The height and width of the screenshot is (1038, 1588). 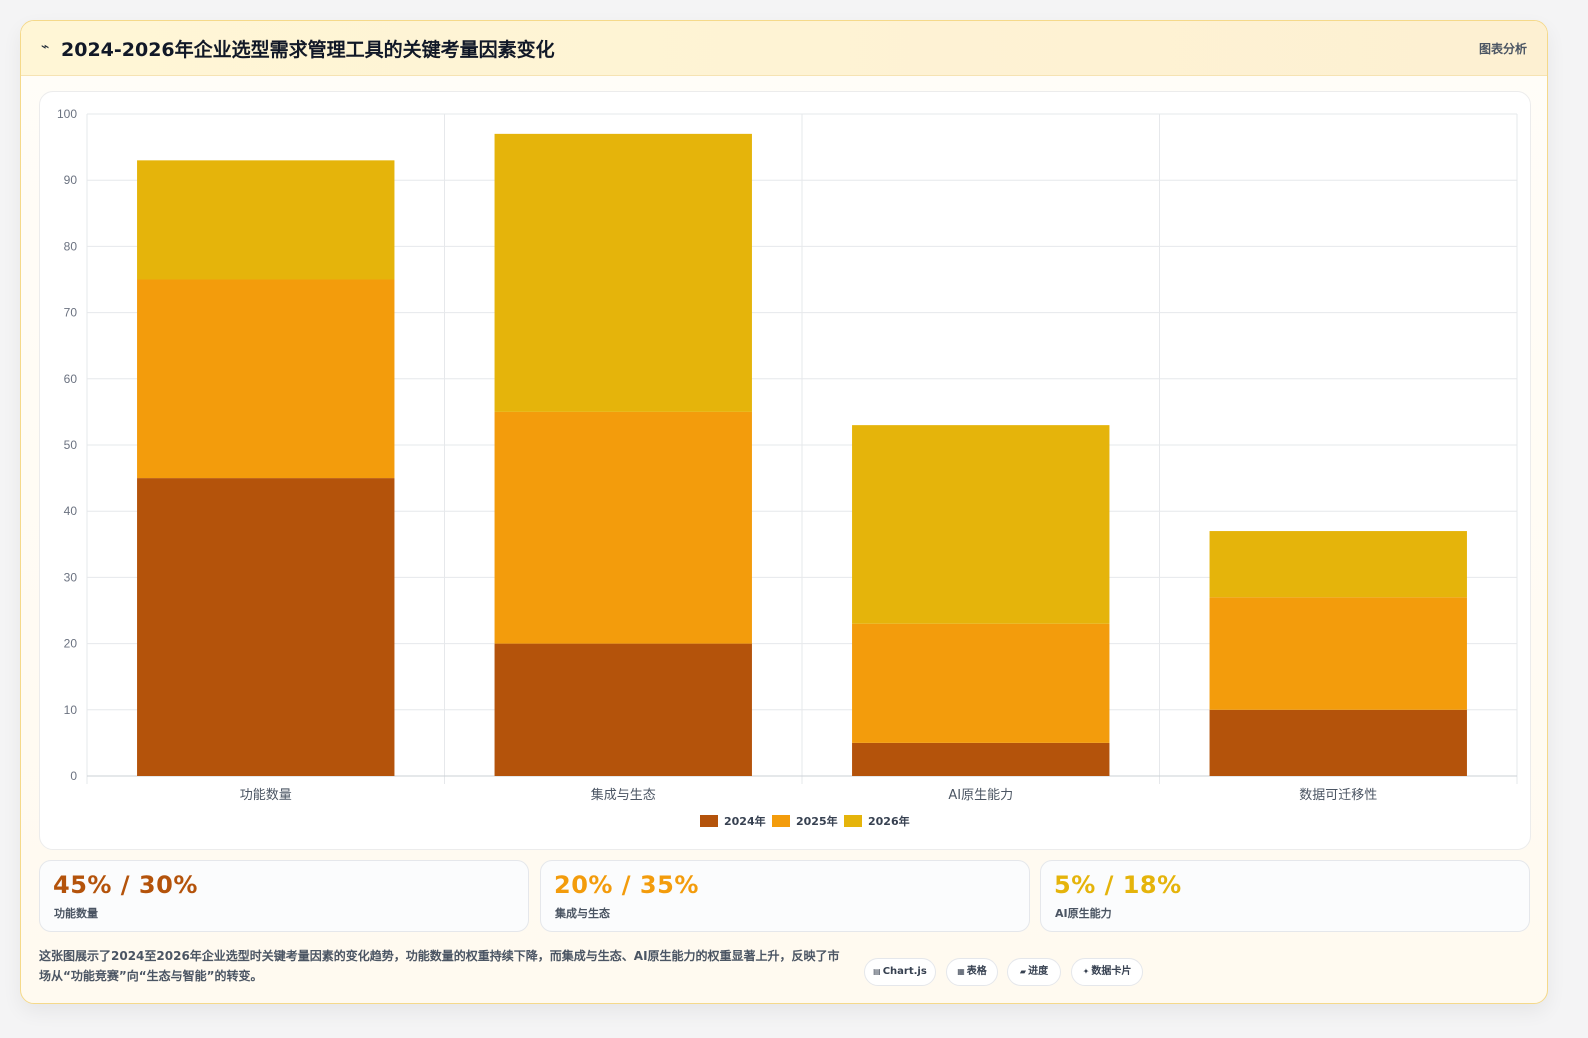 I want to click on pill-label: 表格, so click(x=976, y=971).